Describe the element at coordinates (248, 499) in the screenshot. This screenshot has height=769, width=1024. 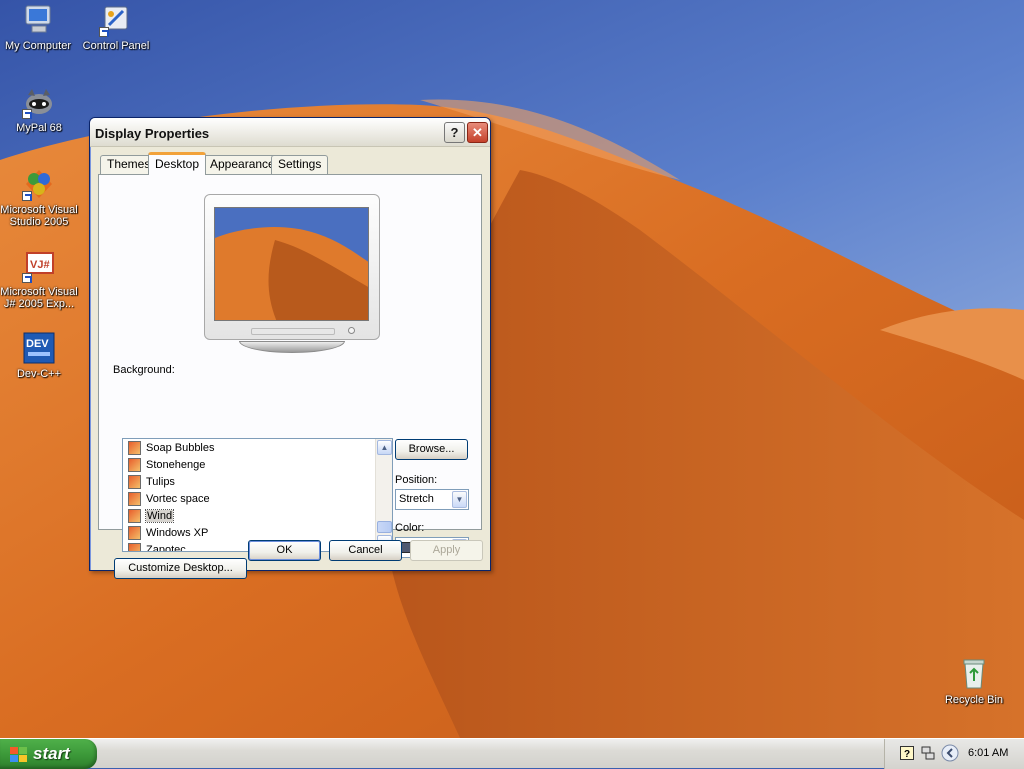
I see `list-item: Vortec space` at that location.